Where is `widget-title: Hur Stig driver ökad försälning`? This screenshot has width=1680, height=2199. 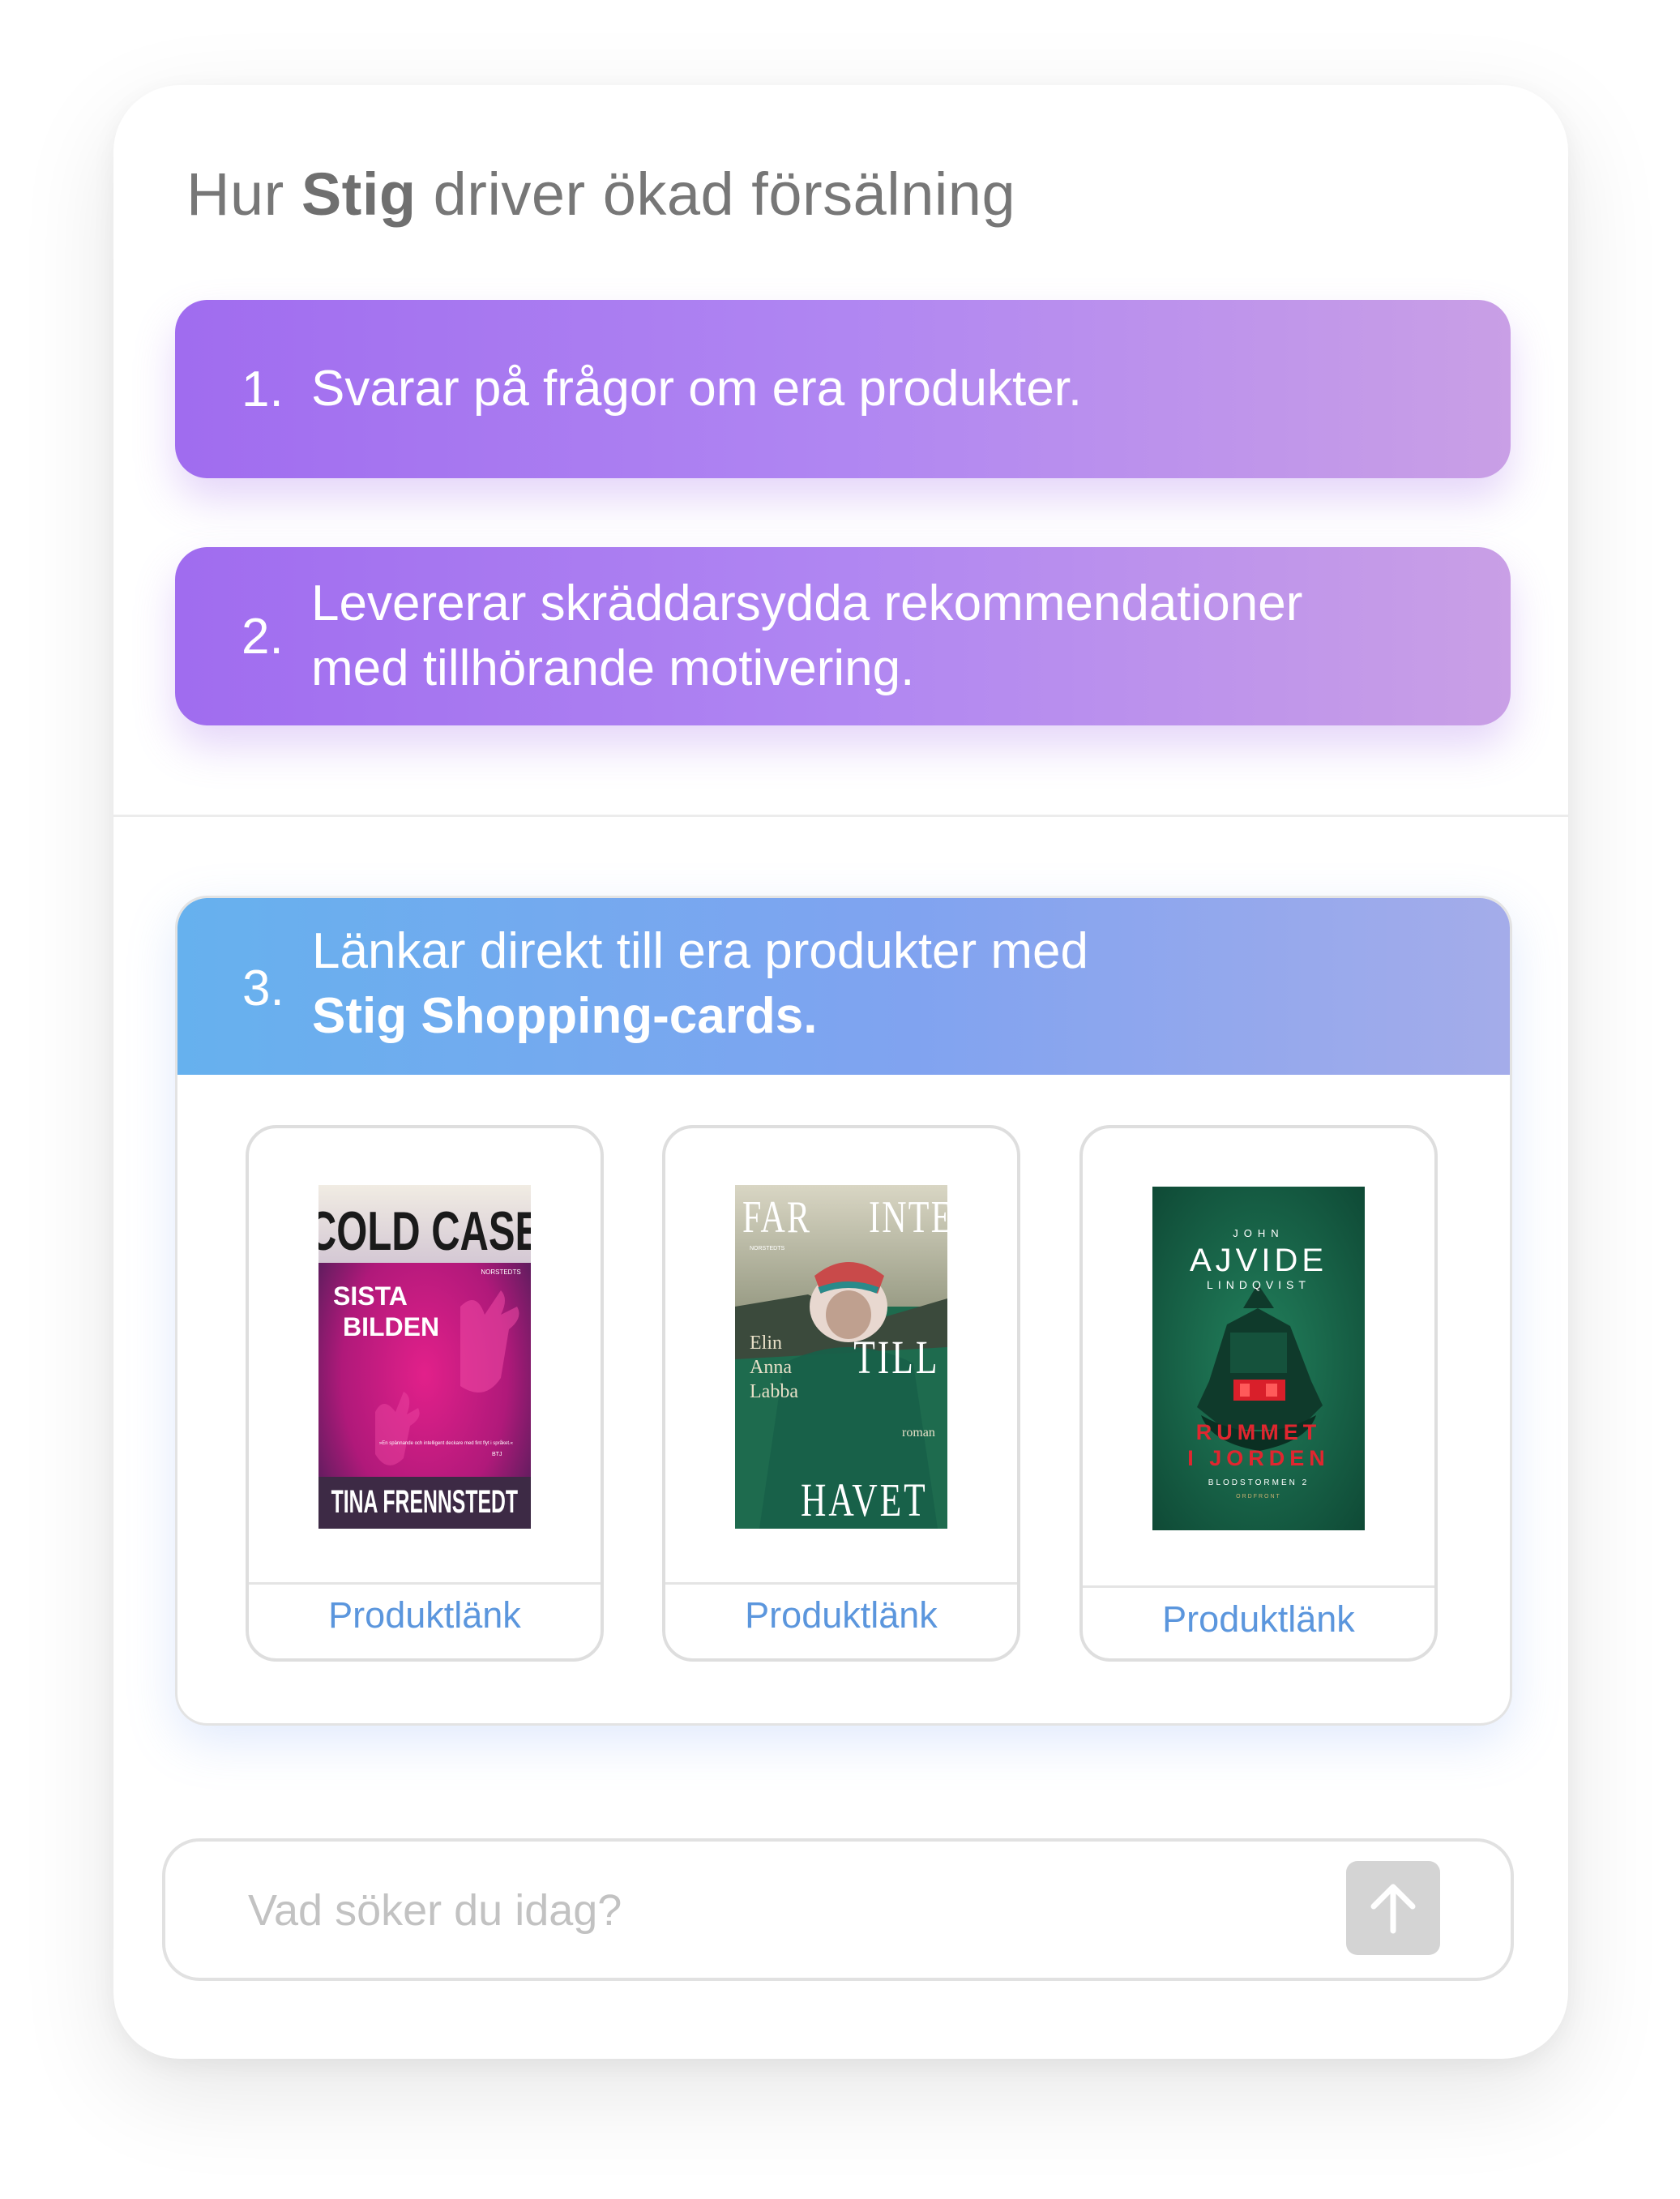
widget-title: Hur Stig driver ökad försälning is located at coordinates (600, 194).